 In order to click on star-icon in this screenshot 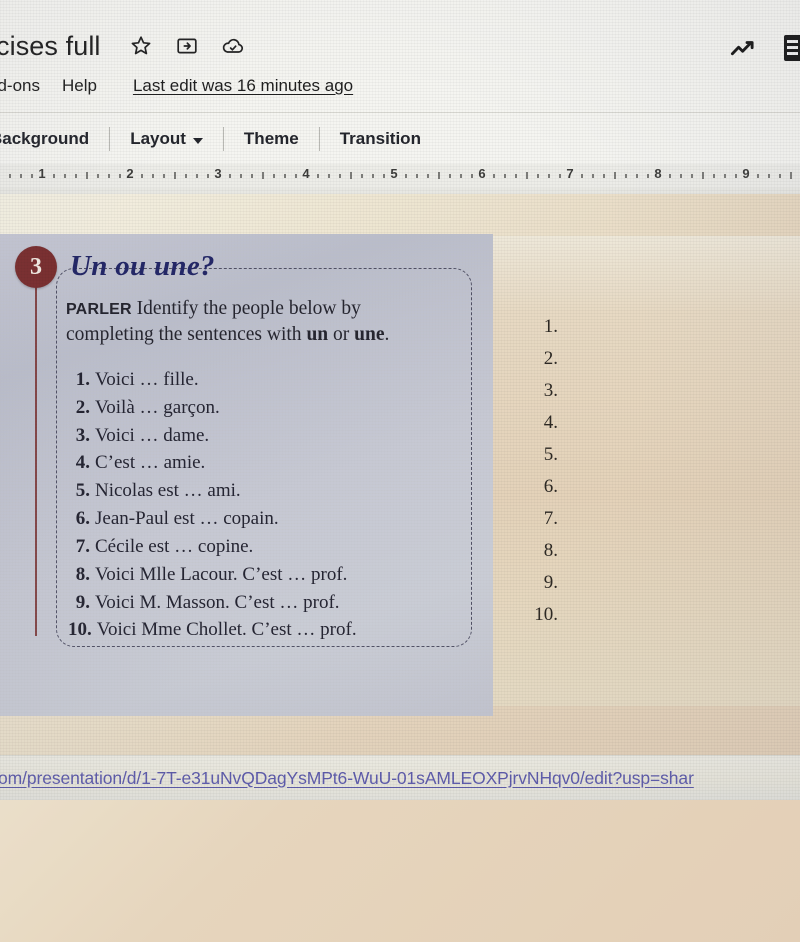, I will do `click(141, 46)`.